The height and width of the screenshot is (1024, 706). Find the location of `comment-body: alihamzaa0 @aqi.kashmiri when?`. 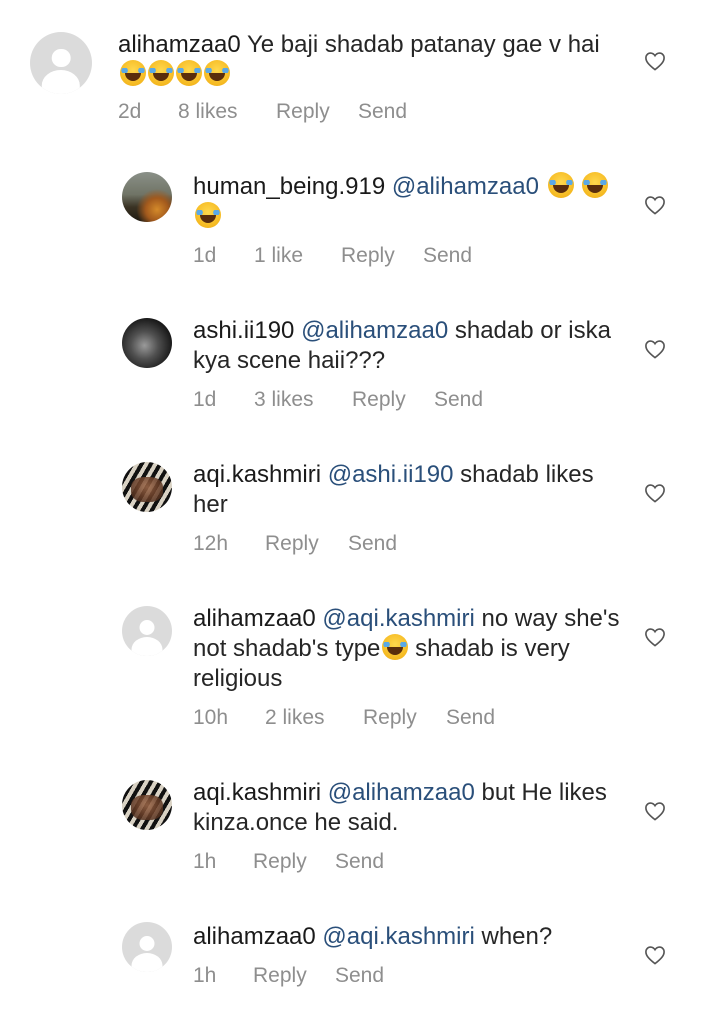

comment-body: alihamzaa0 @aqi.kashmiri when? is located at coordinates (403, 937).